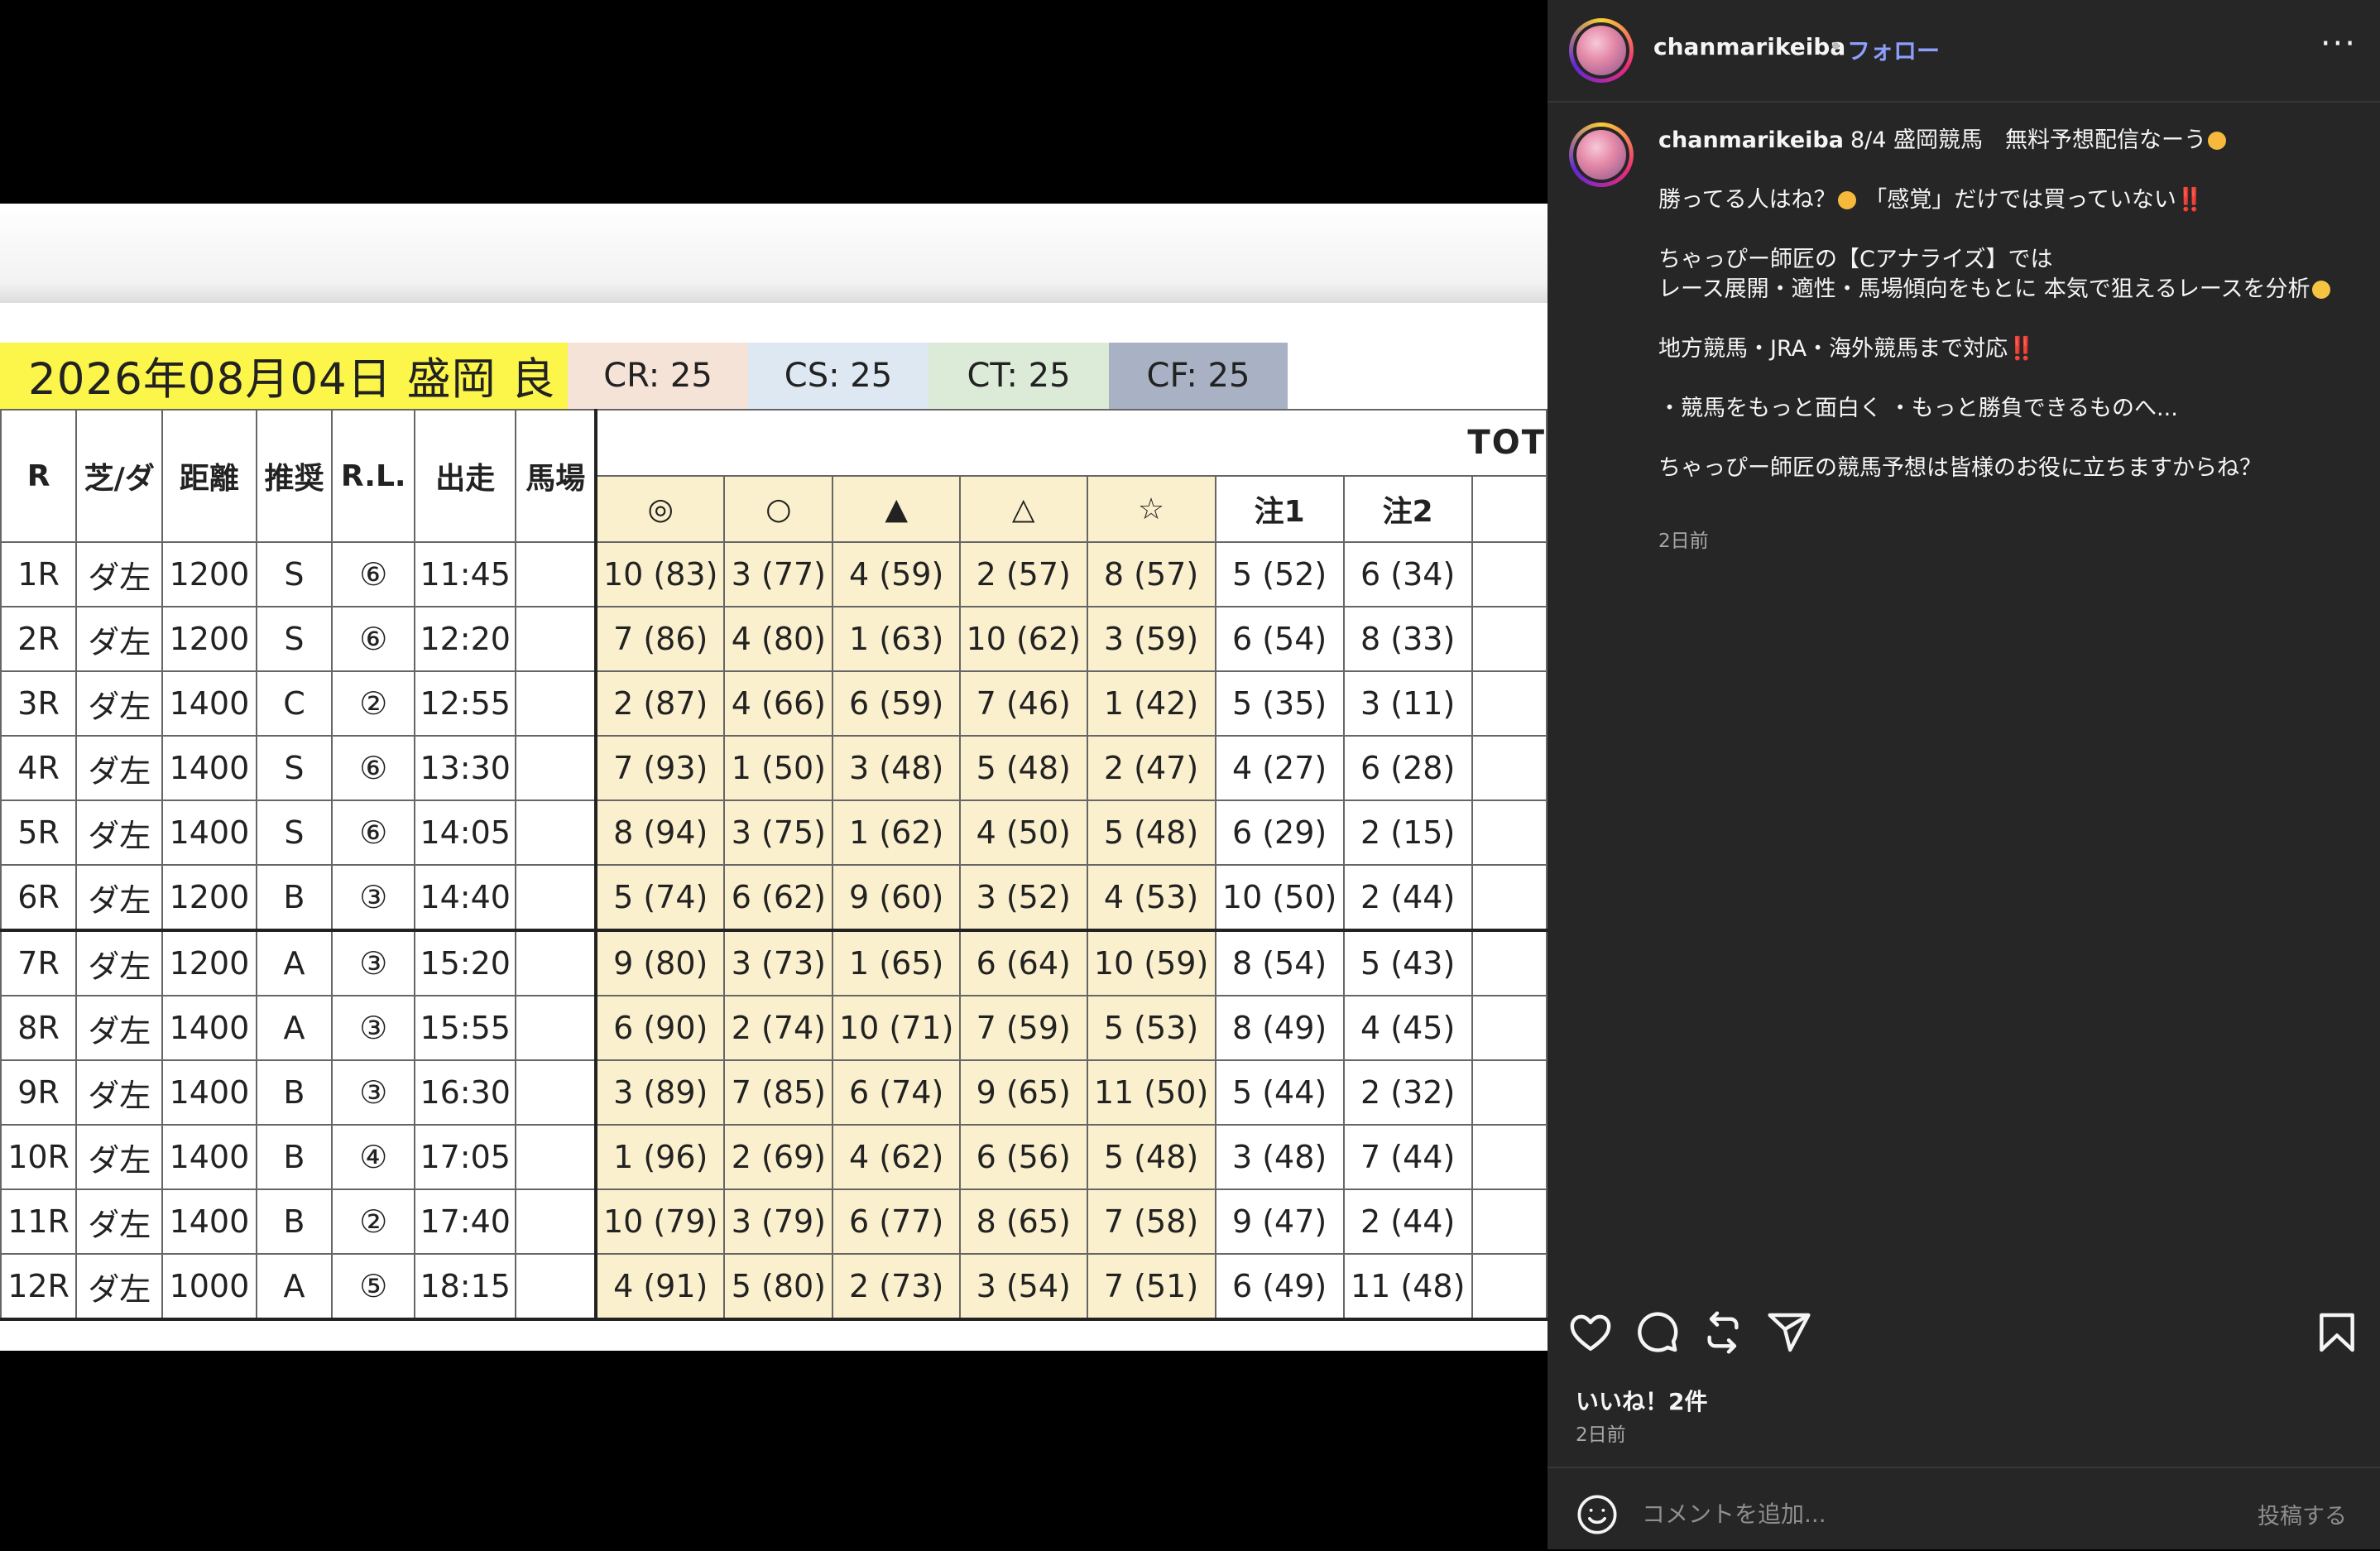 The image size is (2380, 1551). What do you see at coordinates (896, 768) in the screenshot?
I see `table-cell: 3 (48)` at bounding box center [896, 768].